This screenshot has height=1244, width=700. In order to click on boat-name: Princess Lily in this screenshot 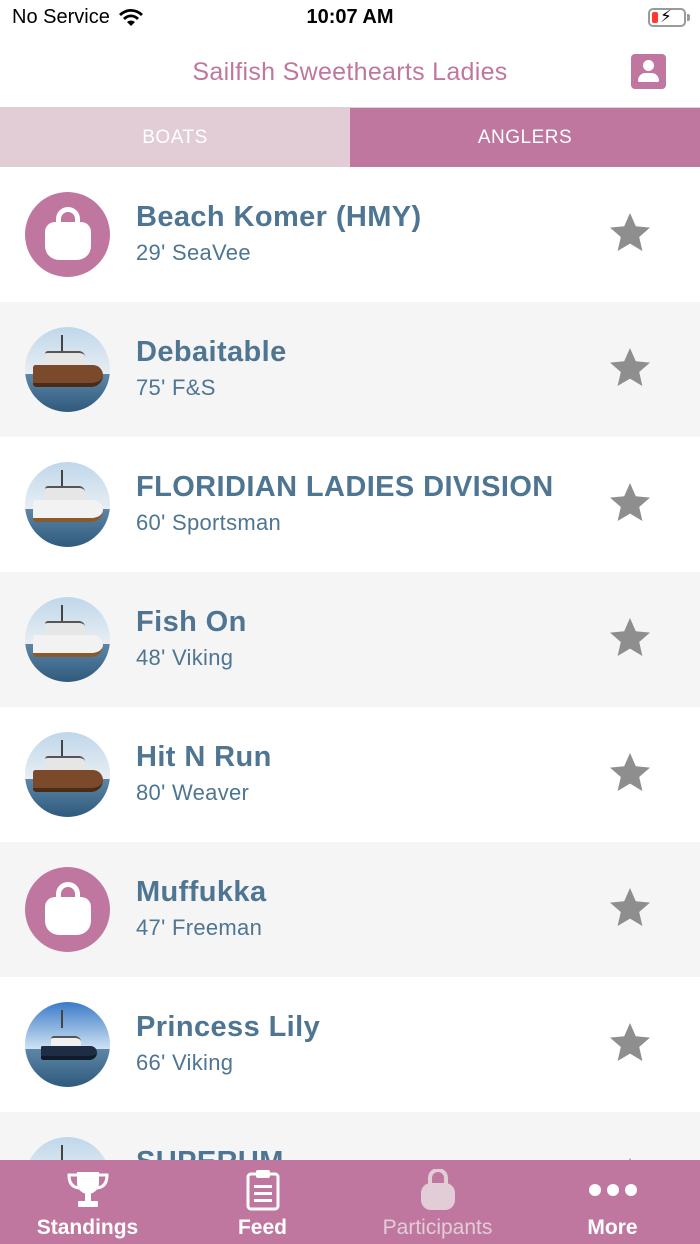, I will do `click(228, 1027)`.